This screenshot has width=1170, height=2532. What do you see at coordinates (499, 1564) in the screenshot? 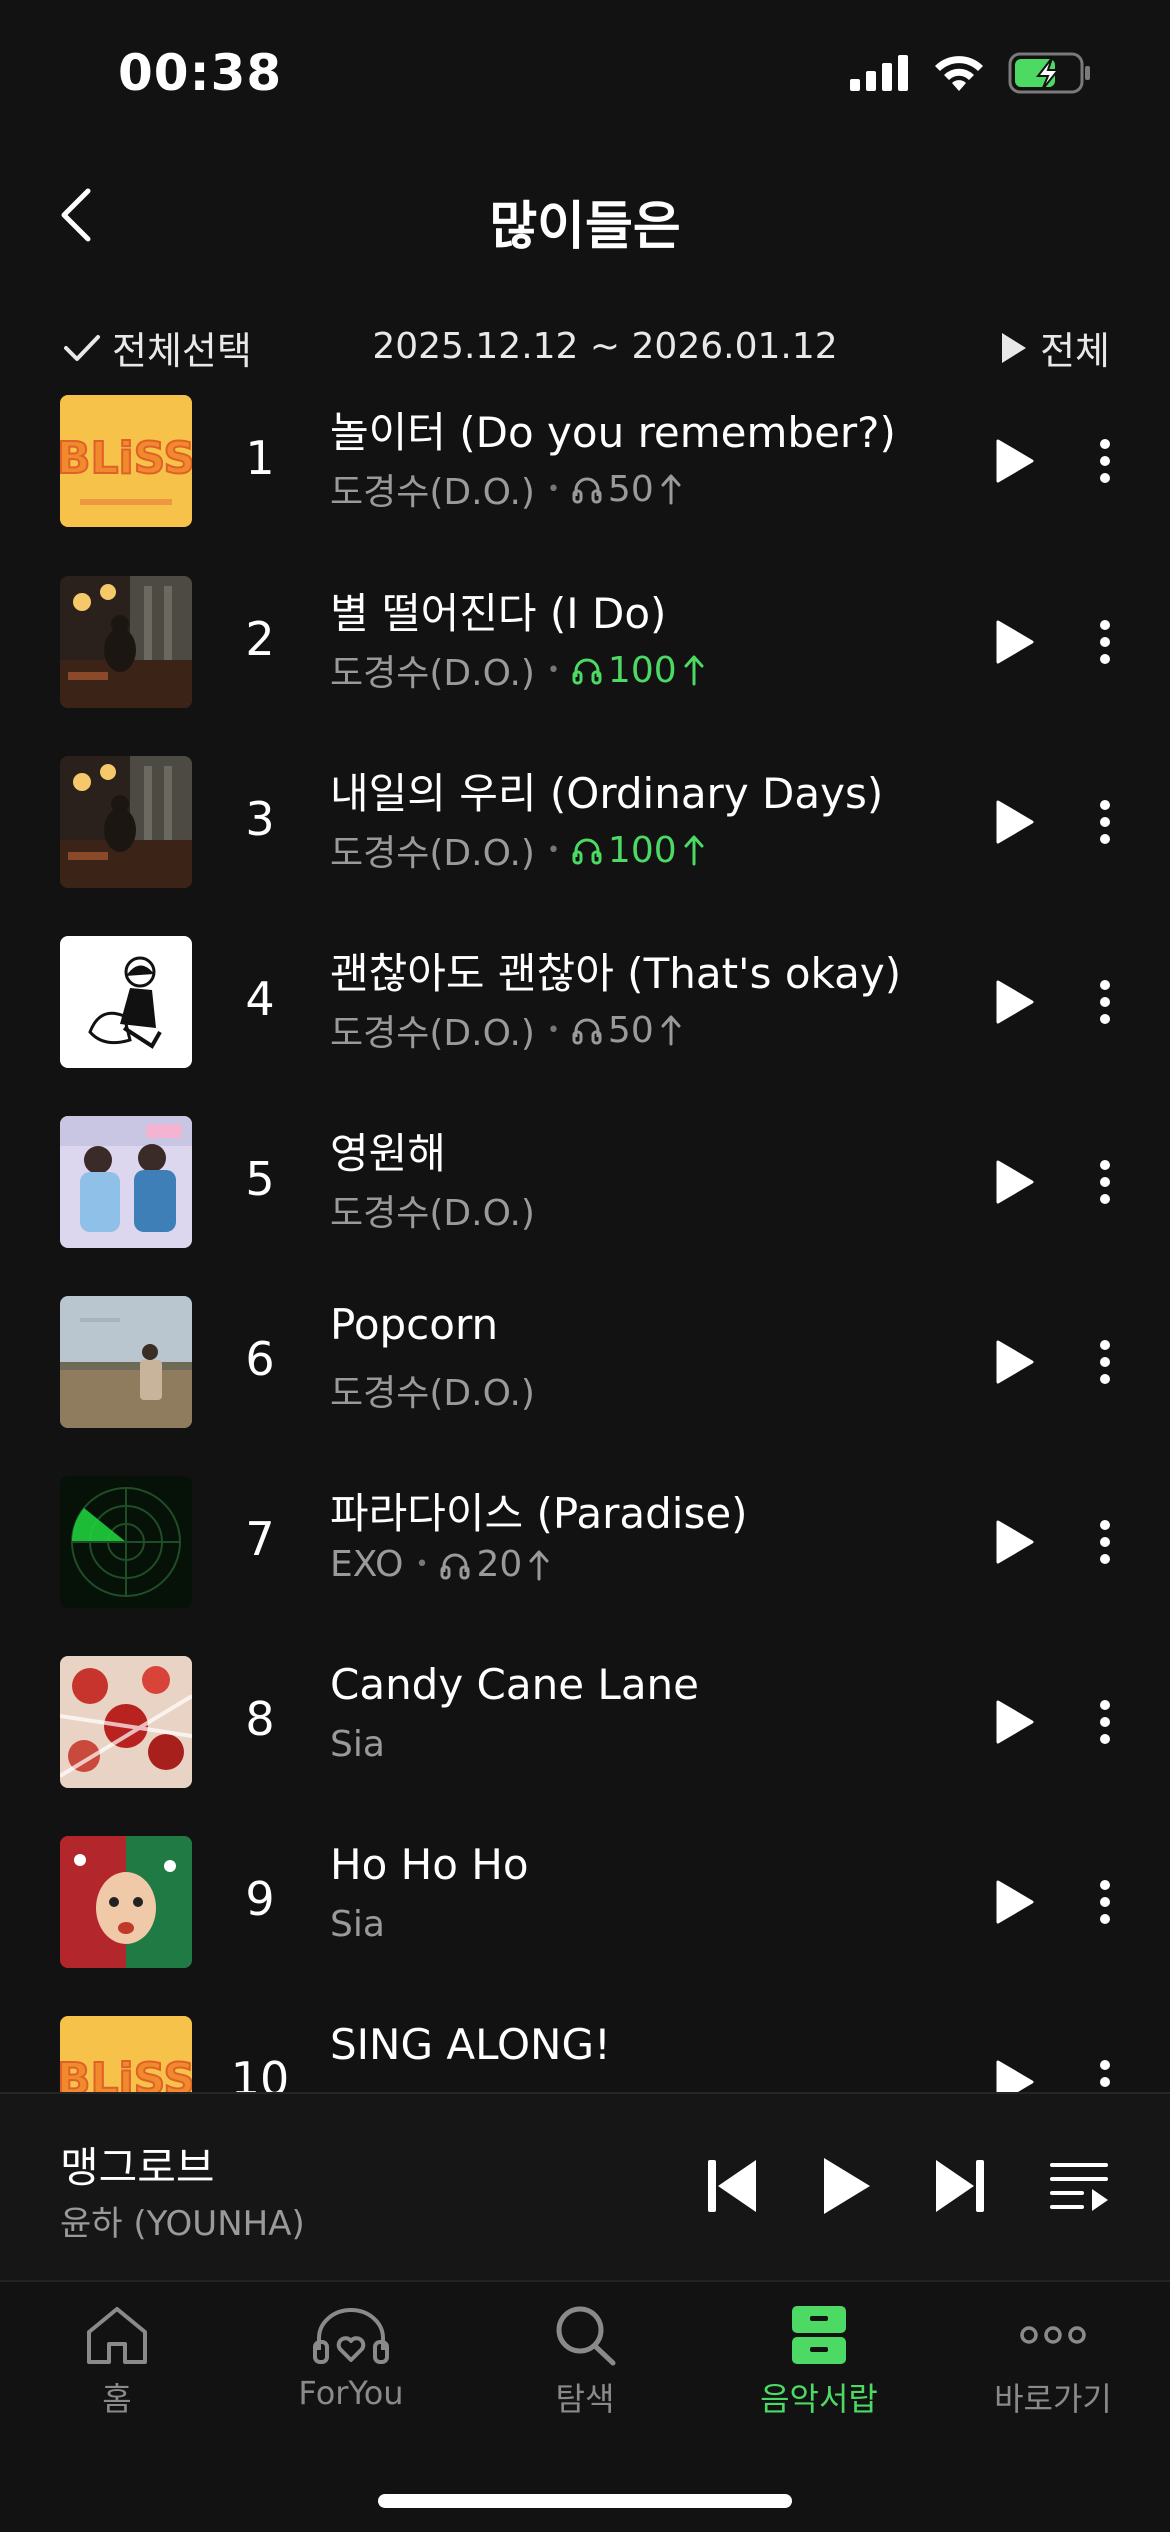
I see `play-count-value: 20` at bounding box center [499, 1564].